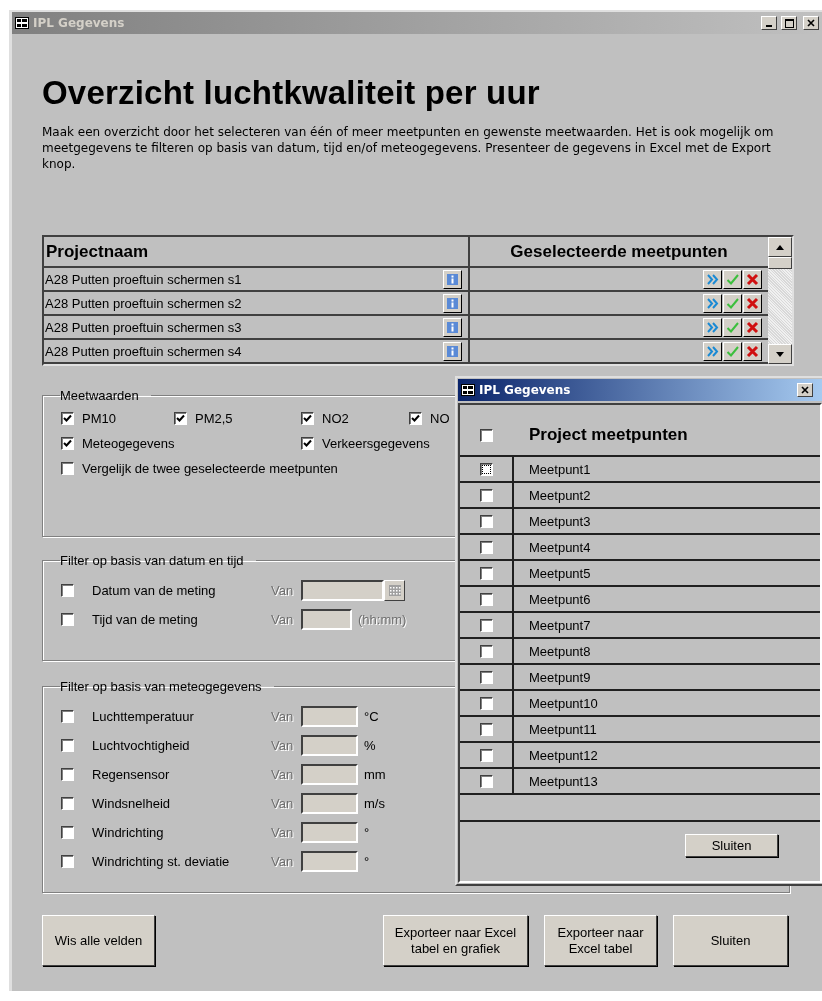 The image size is (822, 1001). I want to click on unit-label: %, so click(370, 745).